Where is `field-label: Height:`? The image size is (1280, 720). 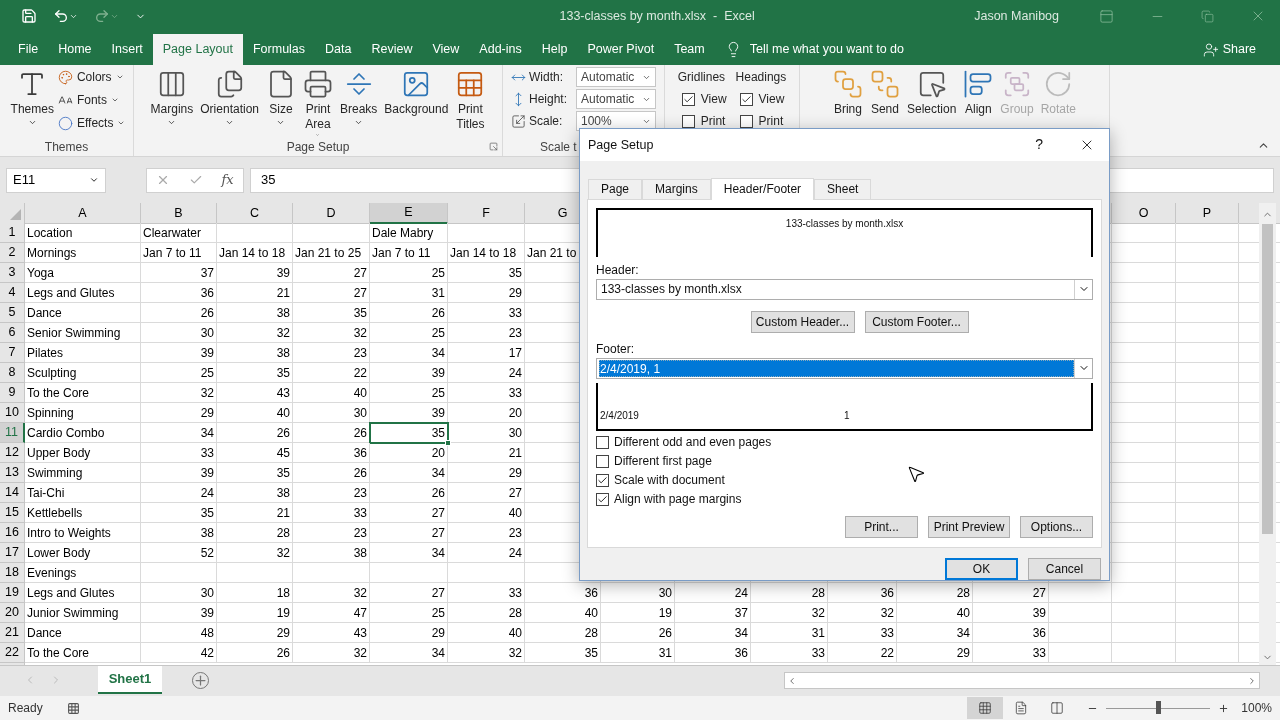
field-label: Height: is located at coordinates (549, 99).